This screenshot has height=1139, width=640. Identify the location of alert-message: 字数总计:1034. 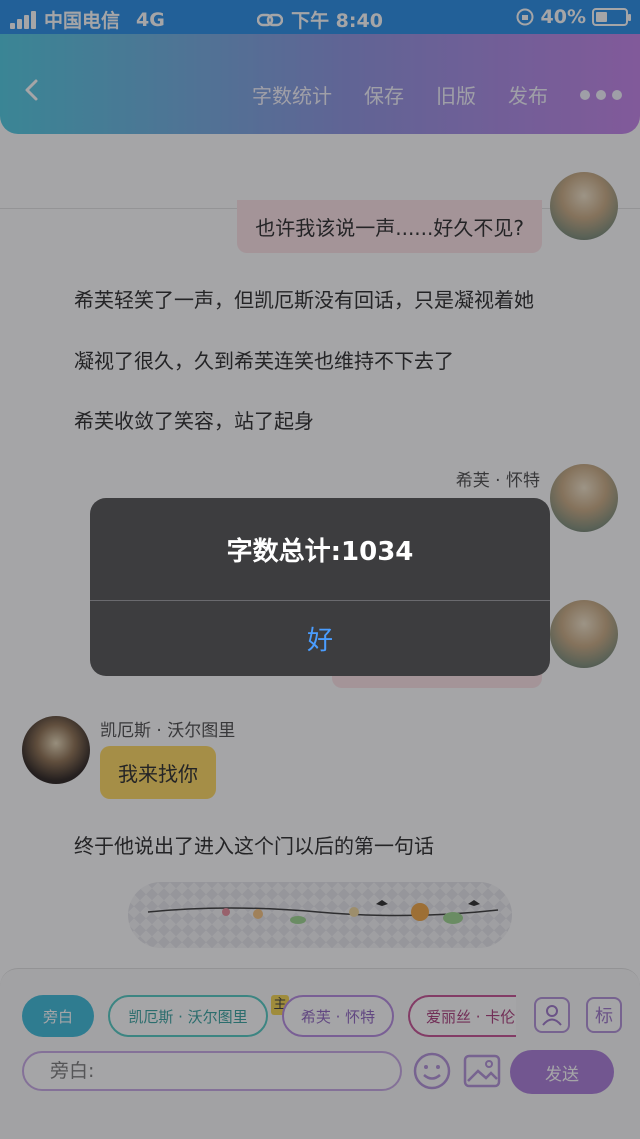
(320, 551).